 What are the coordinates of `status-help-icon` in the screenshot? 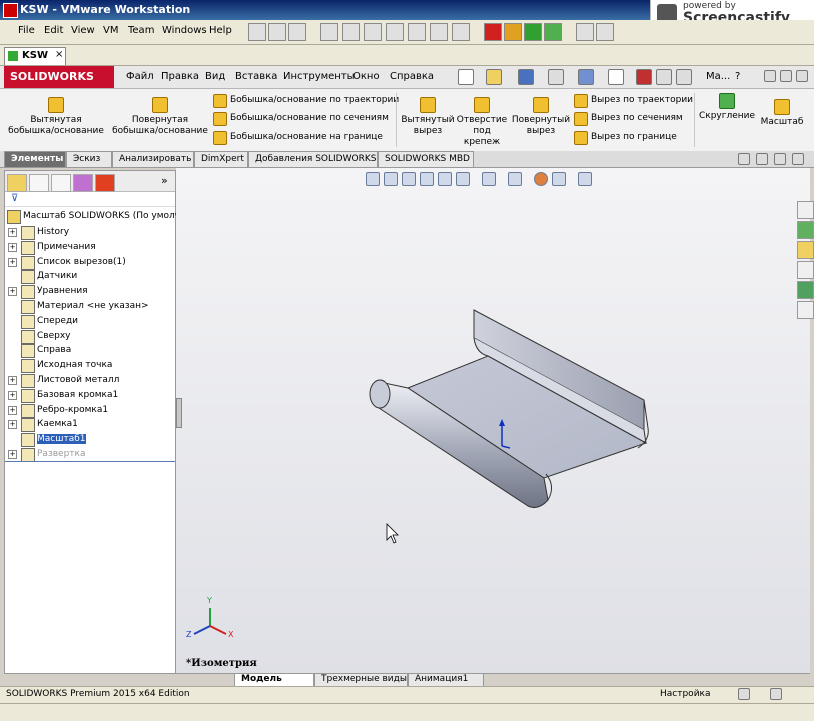 It's located at (776, 694).